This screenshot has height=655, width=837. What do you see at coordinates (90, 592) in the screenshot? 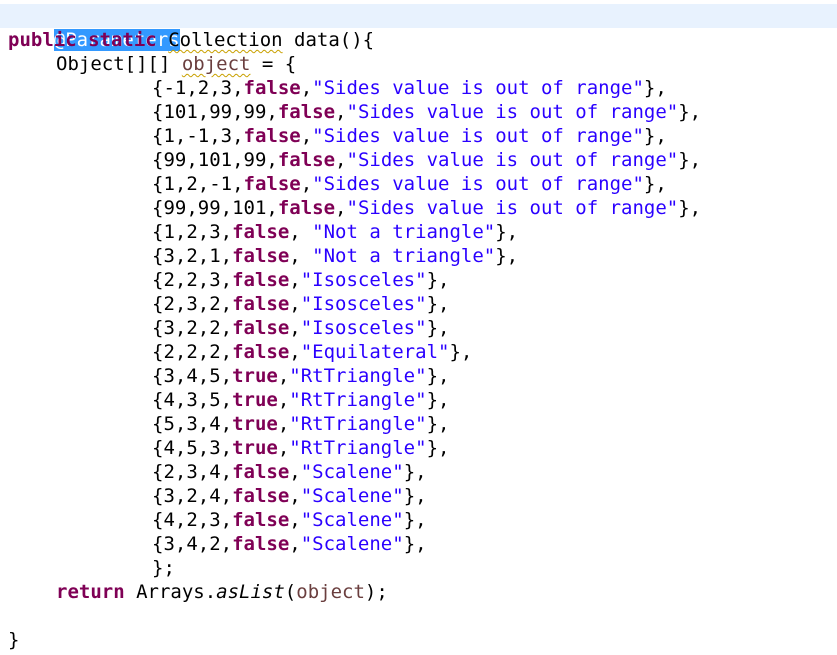
I see `keyword-return: return` at bounding box center [90, 592].